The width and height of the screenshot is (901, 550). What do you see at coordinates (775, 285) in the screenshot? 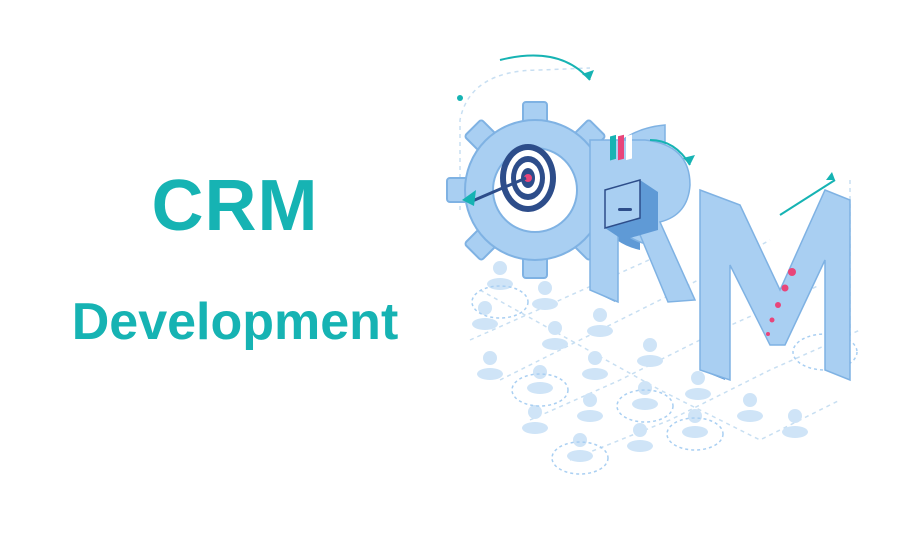
I see `letter-m` at bounding box center [775, 285].